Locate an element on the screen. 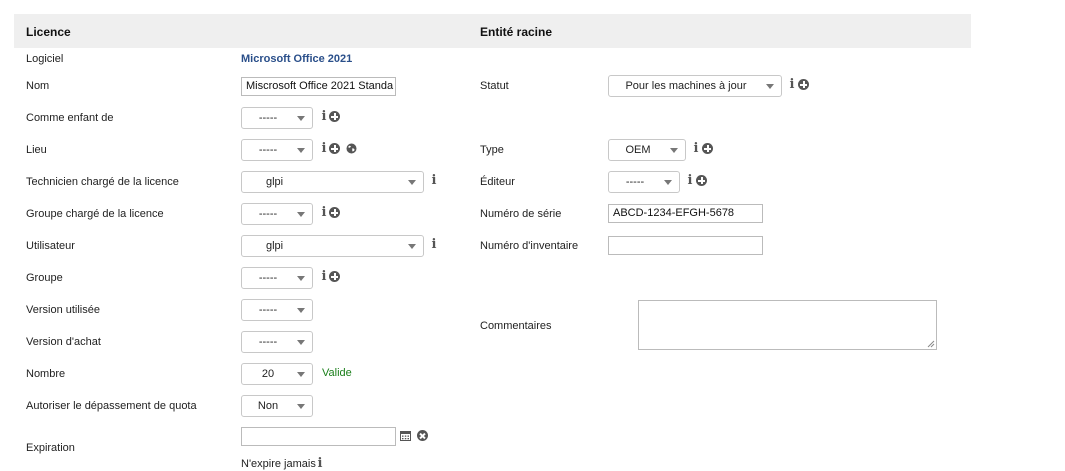  type-label: Type is located at coordinates (492, 150).